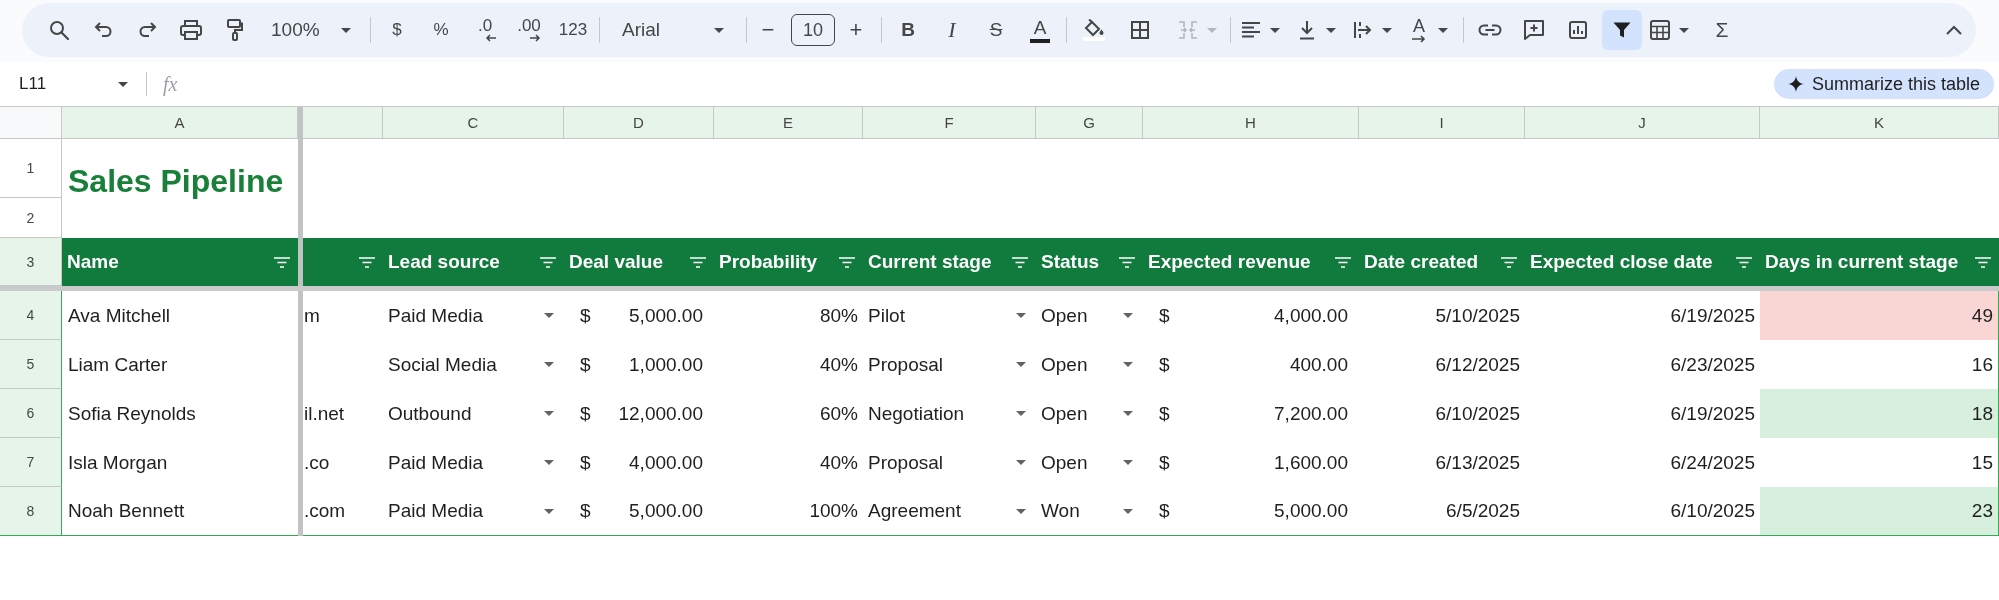 Image resolution: width=1999 pixels, height=600 pixels. Describe the element at coordinates (1318, 364) in the screenshot. I see `amount-value: 400.00` at that location.